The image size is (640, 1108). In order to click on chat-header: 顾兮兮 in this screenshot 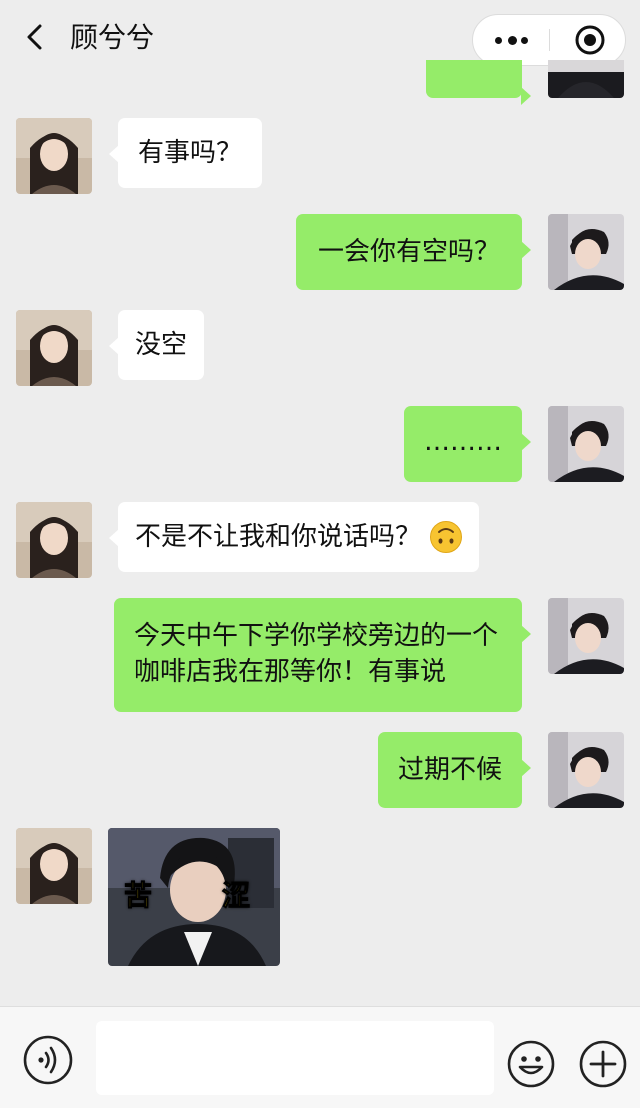, I will do `click(320, 39)`.